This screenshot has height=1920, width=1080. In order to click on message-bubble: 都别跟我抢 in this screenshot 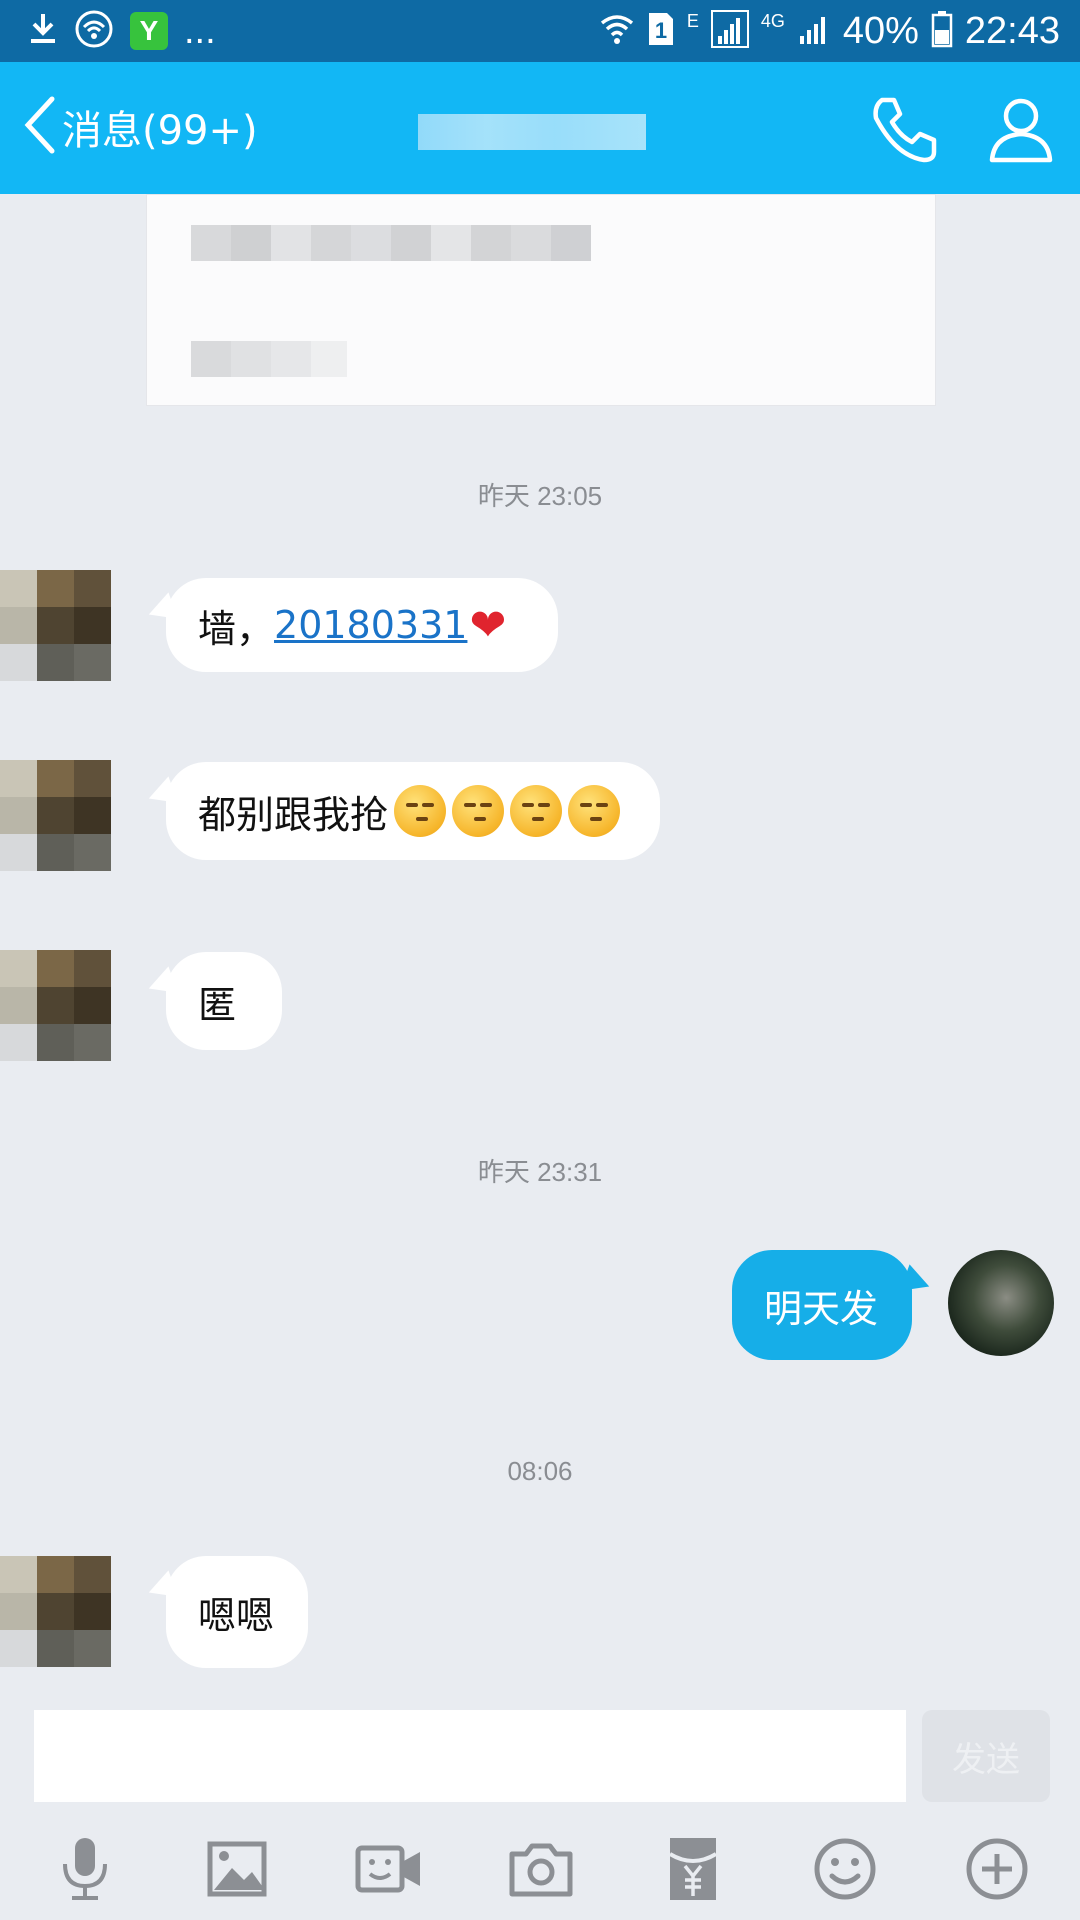, I will do `click(413, 811)`.